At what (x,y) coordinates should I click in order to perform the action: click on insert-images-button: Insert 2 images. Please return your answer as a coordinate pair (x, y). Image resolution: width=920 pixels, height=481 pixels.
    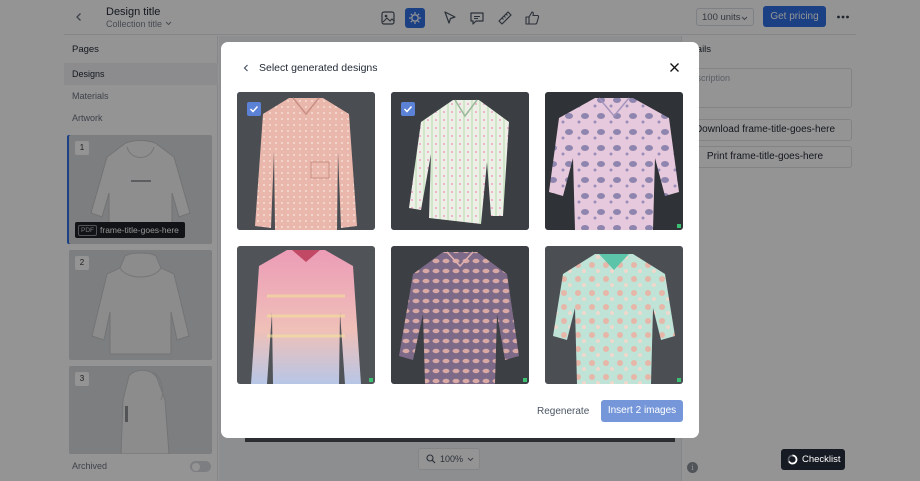
    Looking at the image, I should click on (642, 411).